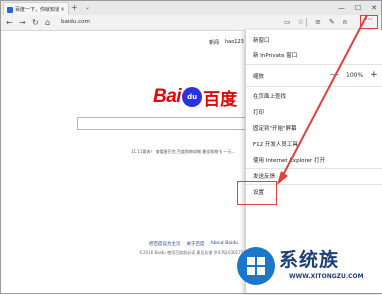  Describe the element at coordinates (309, 260) in the screenshot. I see `watermark-text: 系统族` at that location.